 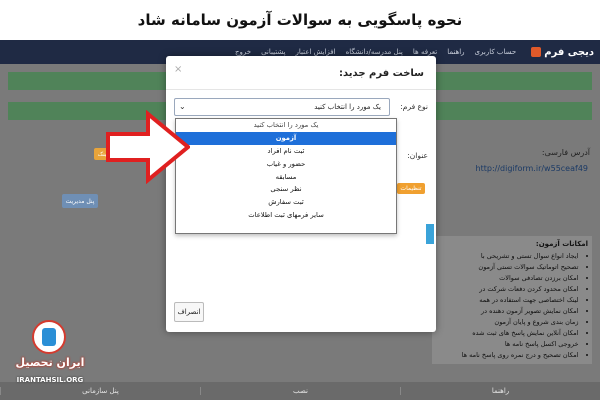 I want to click on select-value: یک مورد را انتخاب کنید, so click(x=347, y=107).